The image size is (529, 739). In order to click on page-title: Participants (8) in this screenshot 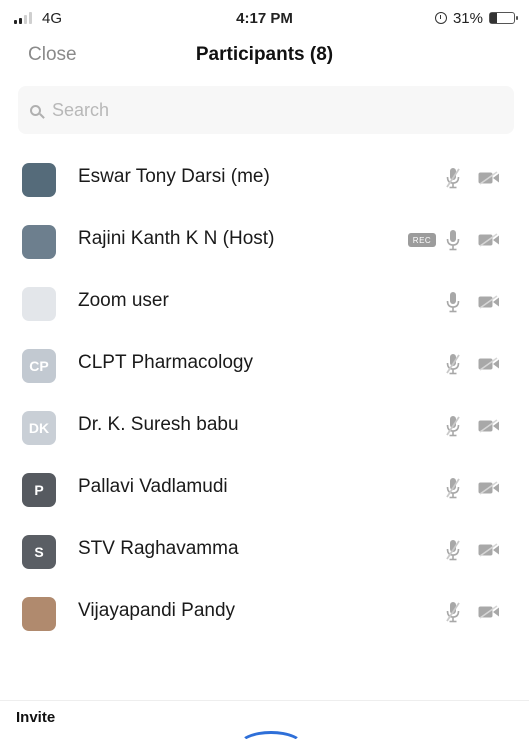, I will do `click(264, 54)`.